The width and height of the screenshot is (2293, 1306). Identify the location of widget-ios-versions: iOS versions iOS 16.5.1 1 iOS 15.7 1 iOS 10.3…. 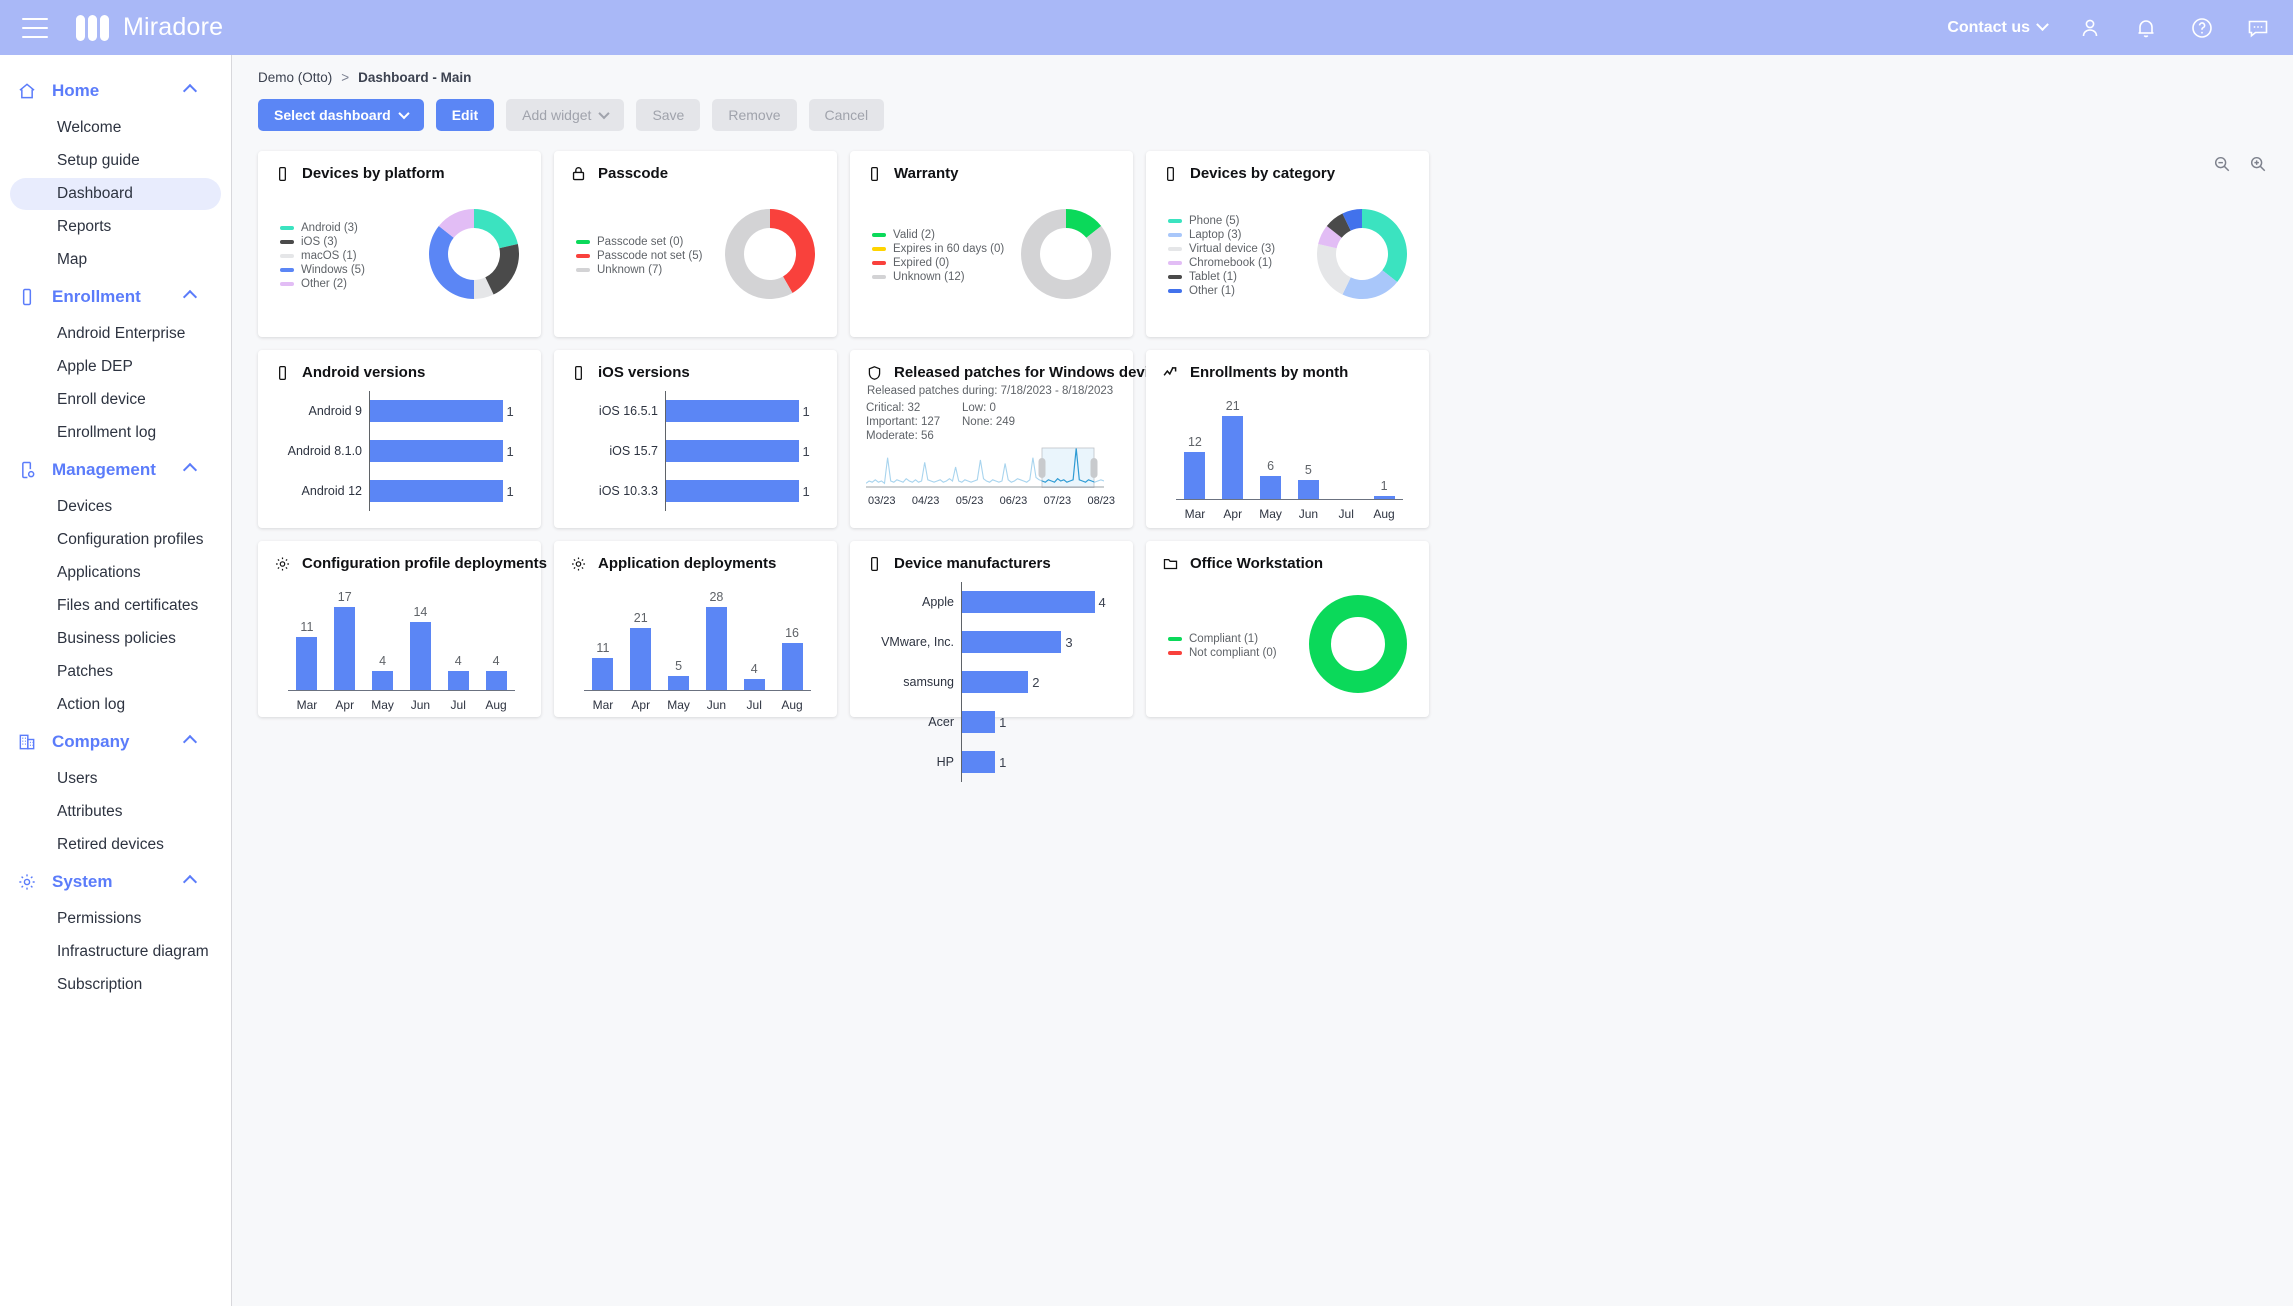
(695, 439).